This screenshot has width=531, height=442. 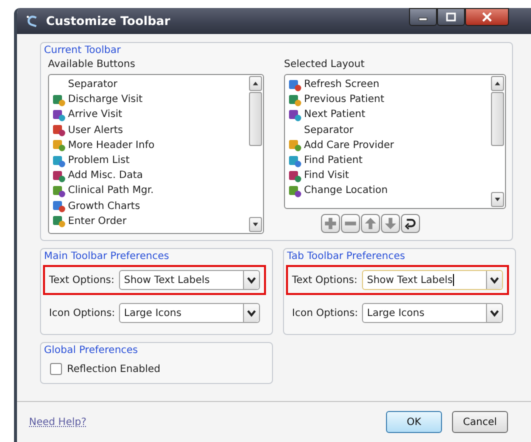 I want to click on list-label: Available Buttons, so click(x=92, y=64).